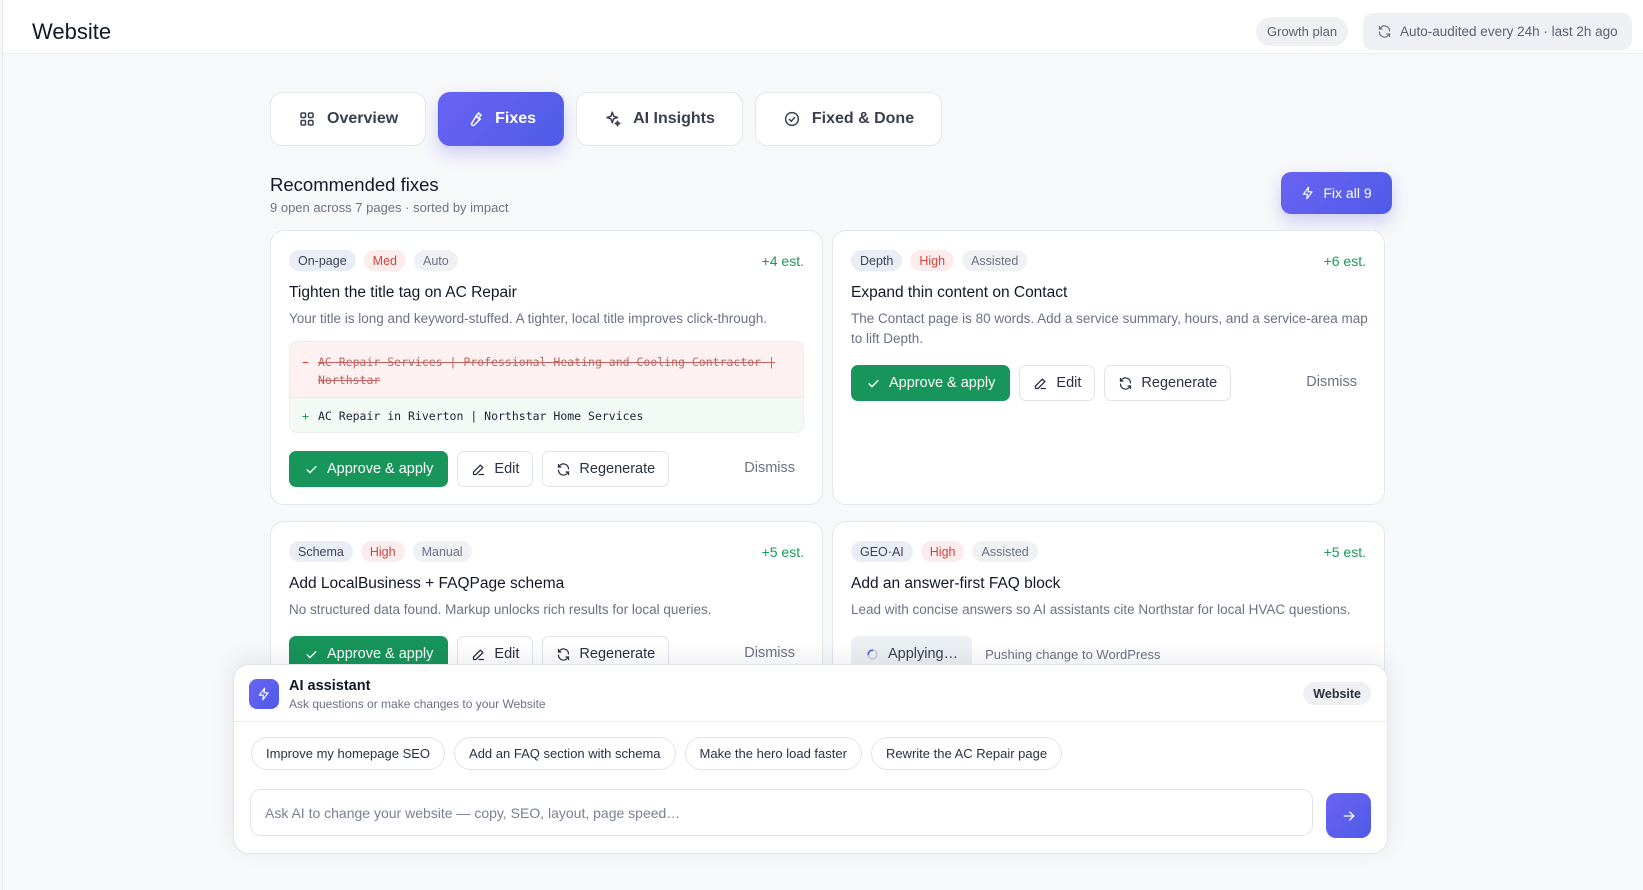  I want to click on arrow-right-icon, so click(1348, 815).